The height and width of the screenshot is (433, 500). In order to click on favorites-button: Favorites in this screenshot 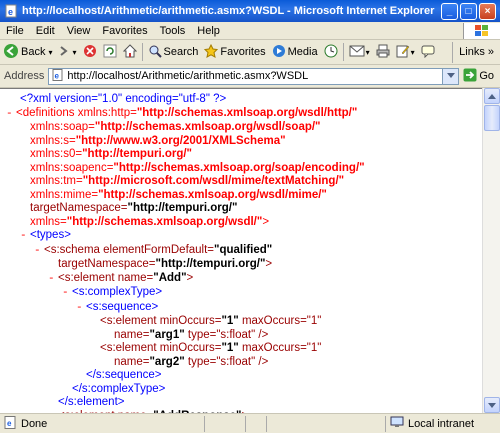, I will do `click(234, 52)`.